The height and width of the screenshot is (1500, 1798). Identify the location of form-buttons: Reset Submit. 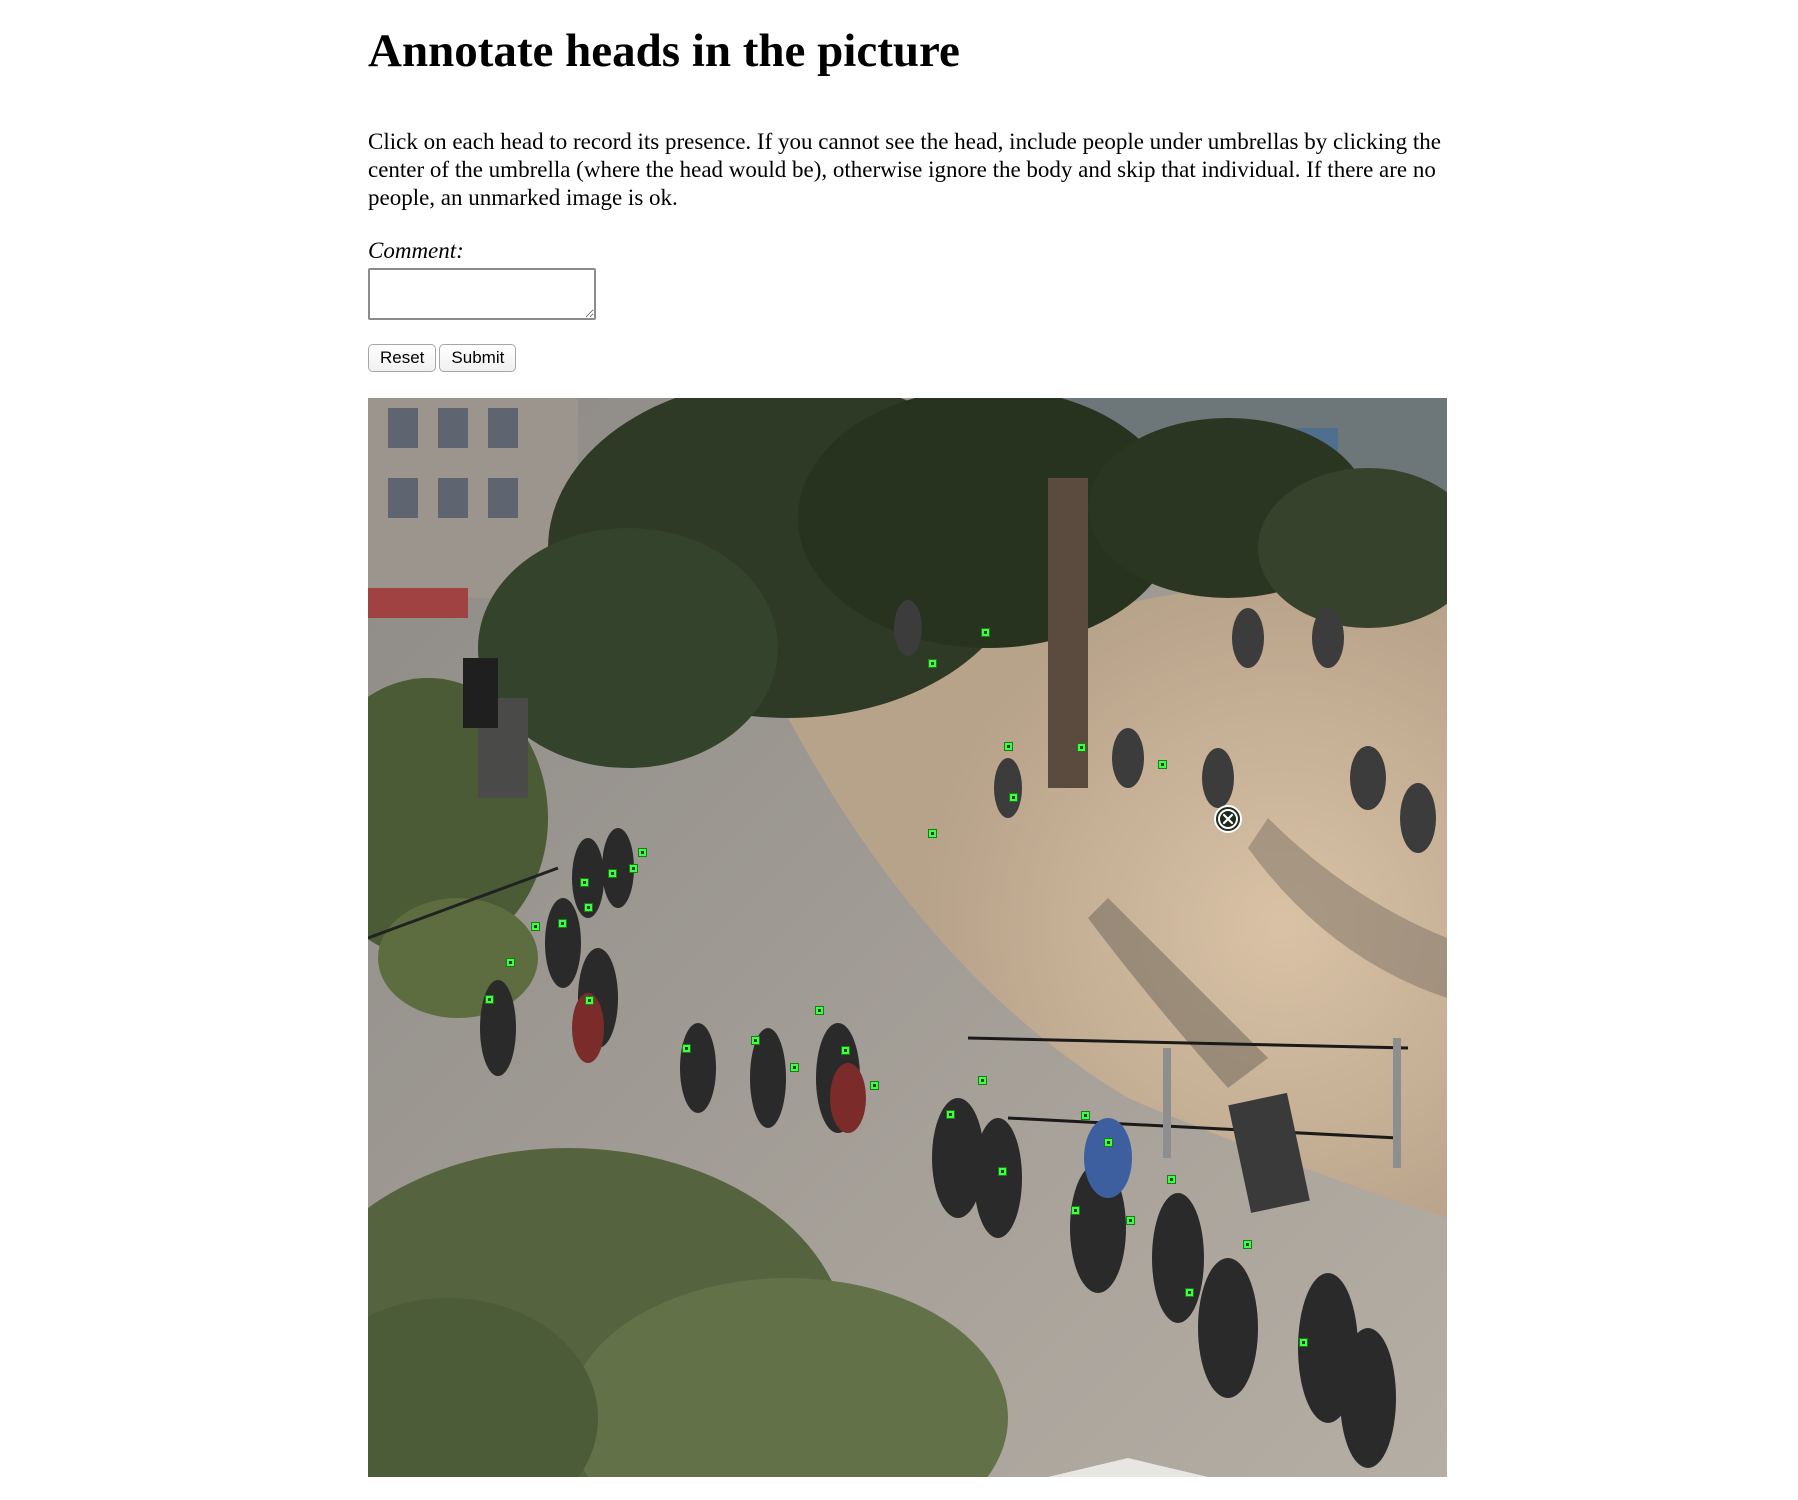
(938, 358).